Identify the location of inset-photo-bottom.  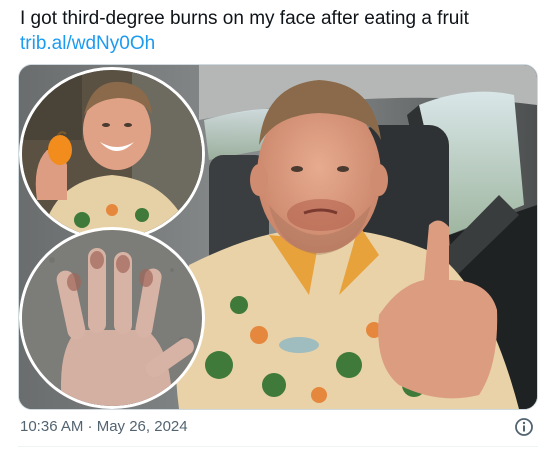
(112, 318).